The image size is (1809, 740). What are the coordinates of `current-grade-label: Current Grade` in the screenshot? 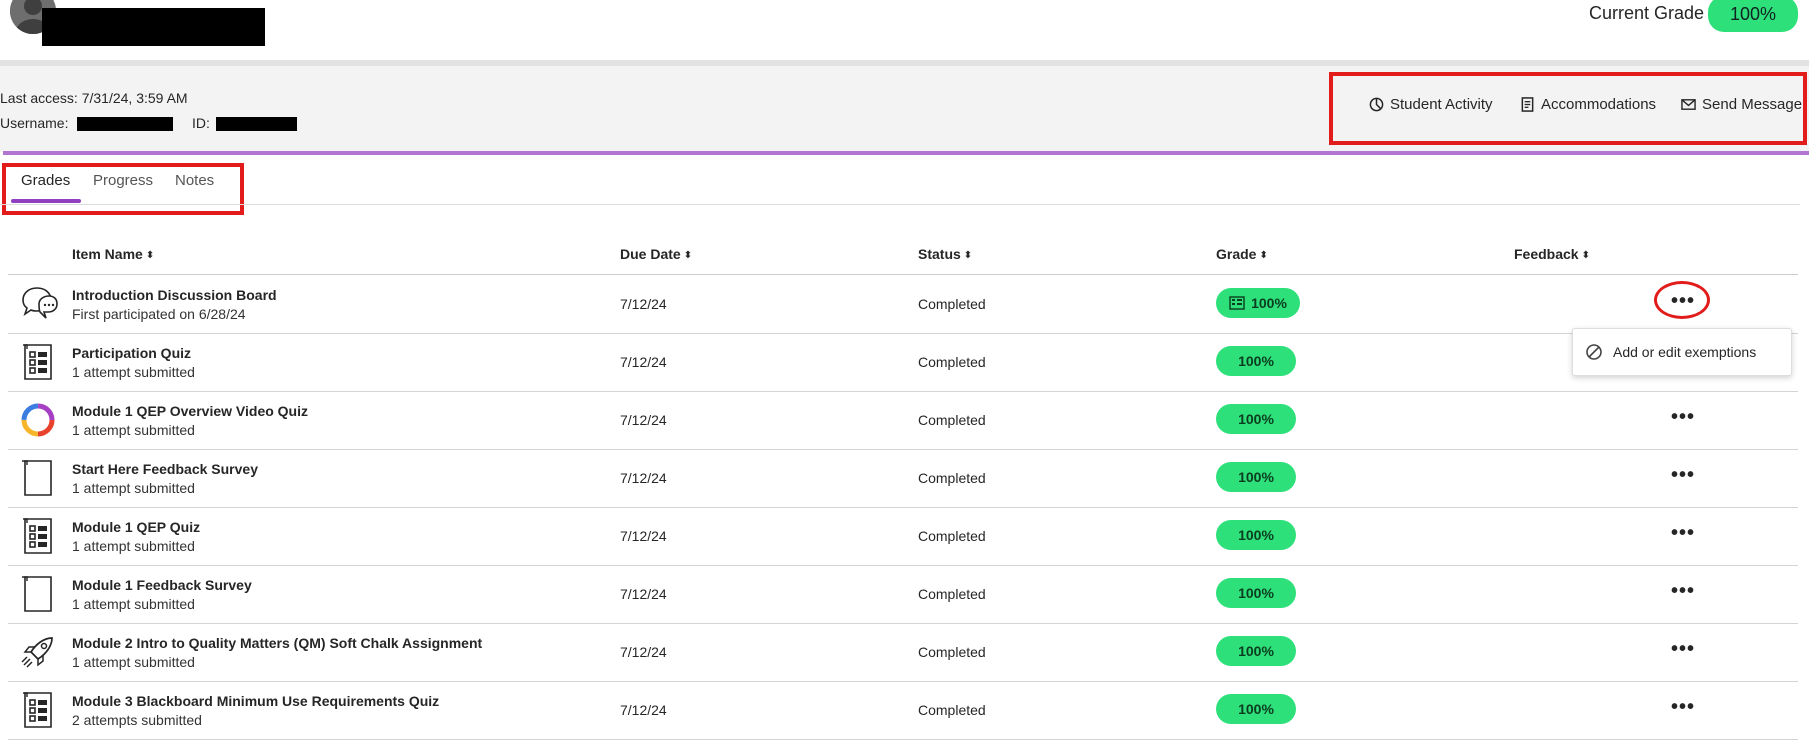 It's located at (1647, 13).